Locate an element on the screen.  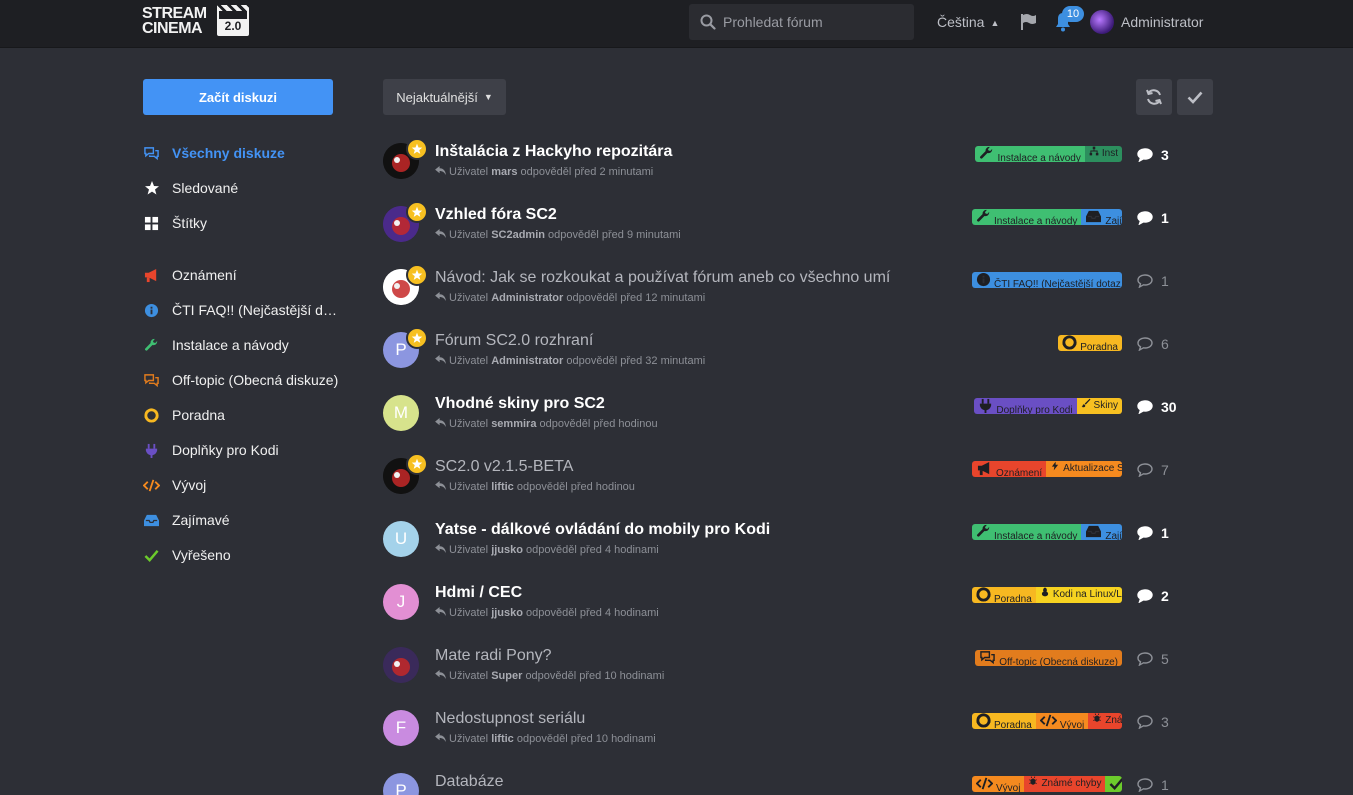
tag-label is located at coordinates (1113, 784).